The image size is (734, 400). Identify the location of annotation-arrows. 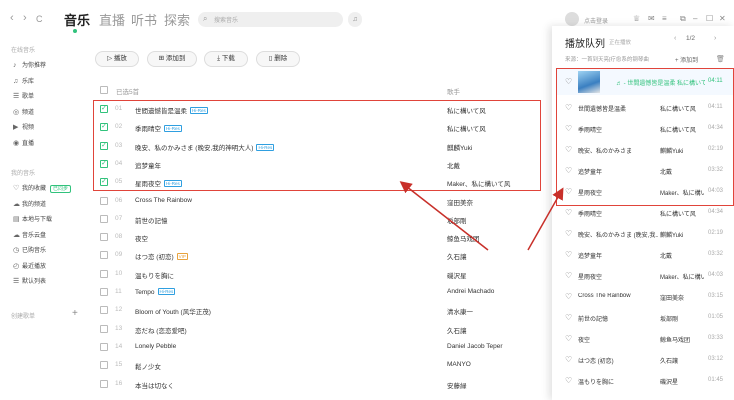
(481, 216).